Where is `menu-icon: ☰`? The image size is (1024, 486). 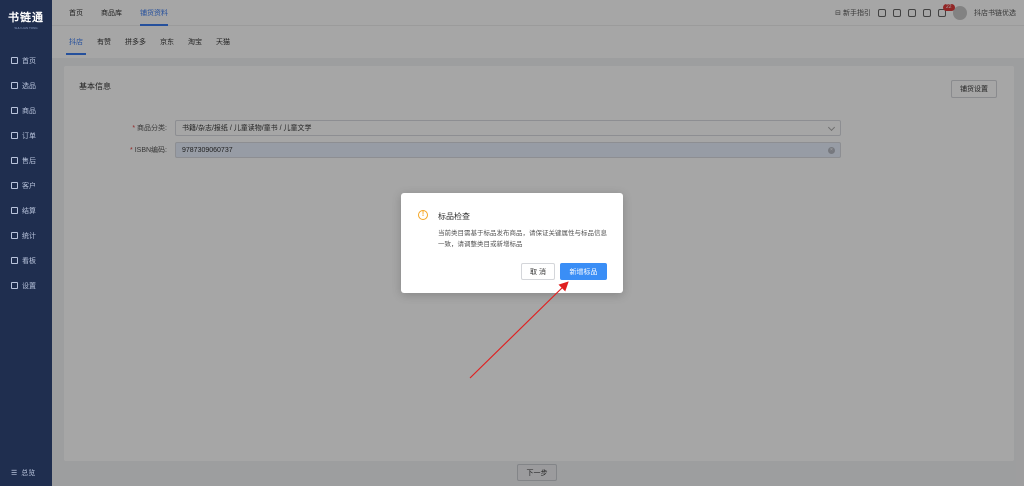 menu-icon: ☰ is located at coordinates (14, 473).